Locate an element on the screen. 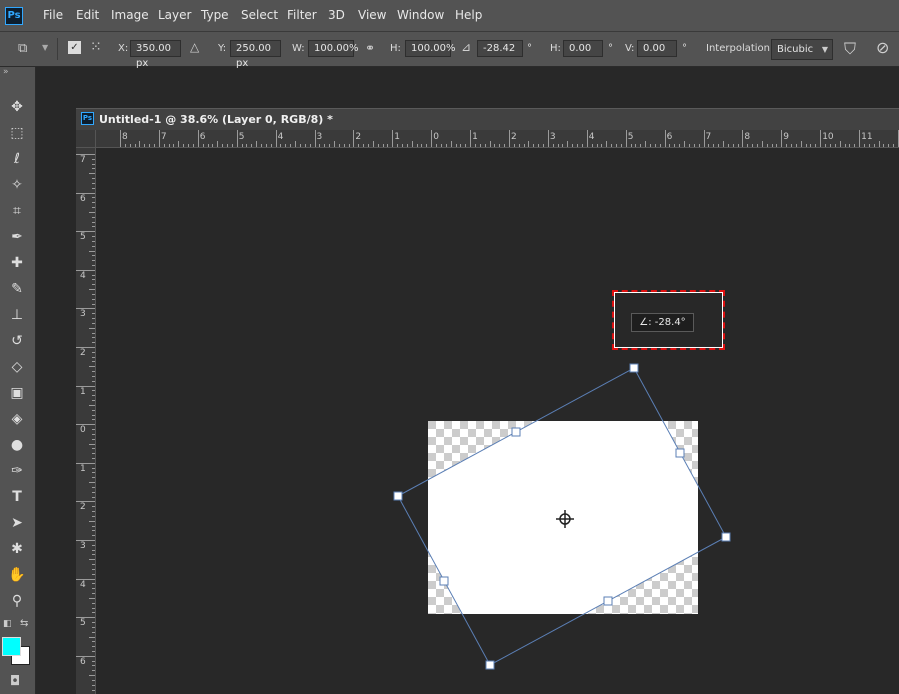  menu-select: Select is located at coordinates (259, 15).